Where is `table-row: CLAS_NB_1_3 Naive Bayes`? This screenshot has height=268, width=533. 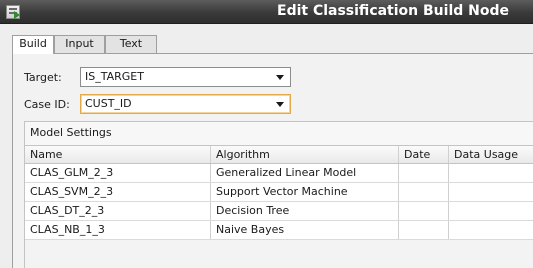
table-row: CLAS_NB_1_3 Naive Bayes is located at coordinates (279, 230).